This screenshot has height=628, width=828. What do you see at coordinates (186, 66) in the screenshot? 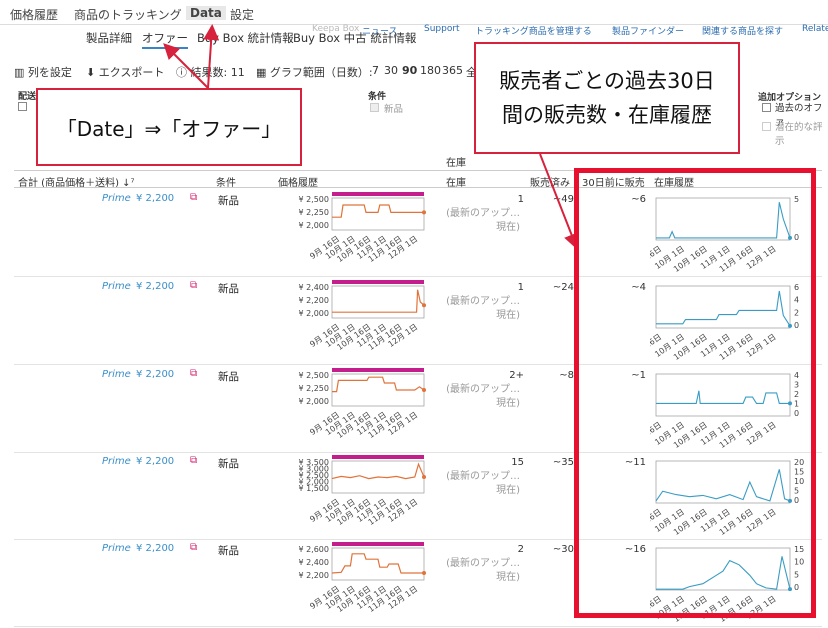
I see `arrow-to-offers` at bounding box center [186, 66].